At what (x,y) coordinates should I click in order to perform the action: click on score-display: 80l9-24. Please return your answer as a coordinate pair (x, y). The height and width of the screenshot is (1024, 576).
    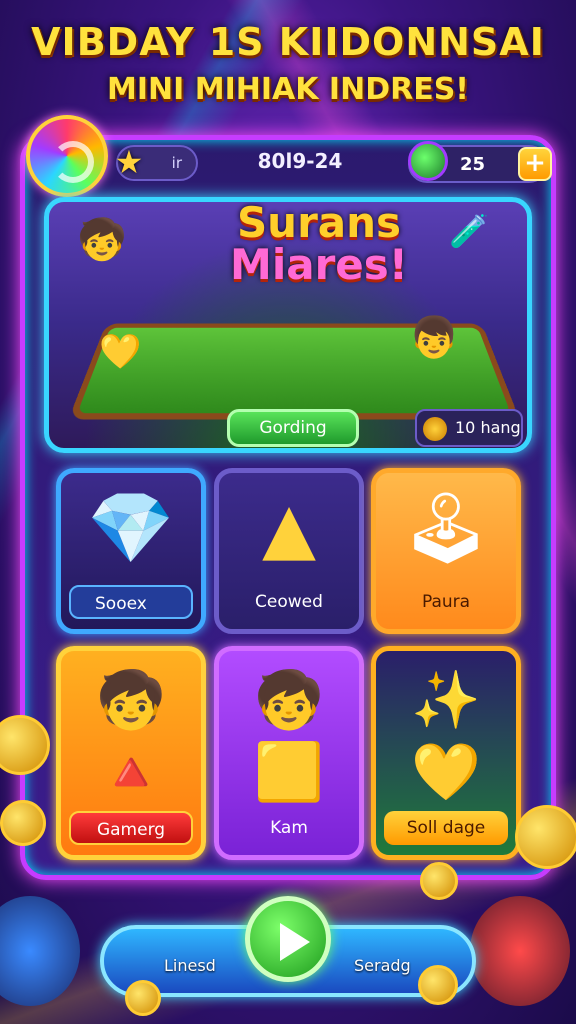
    Looking at the image, I should click on (300, 161).